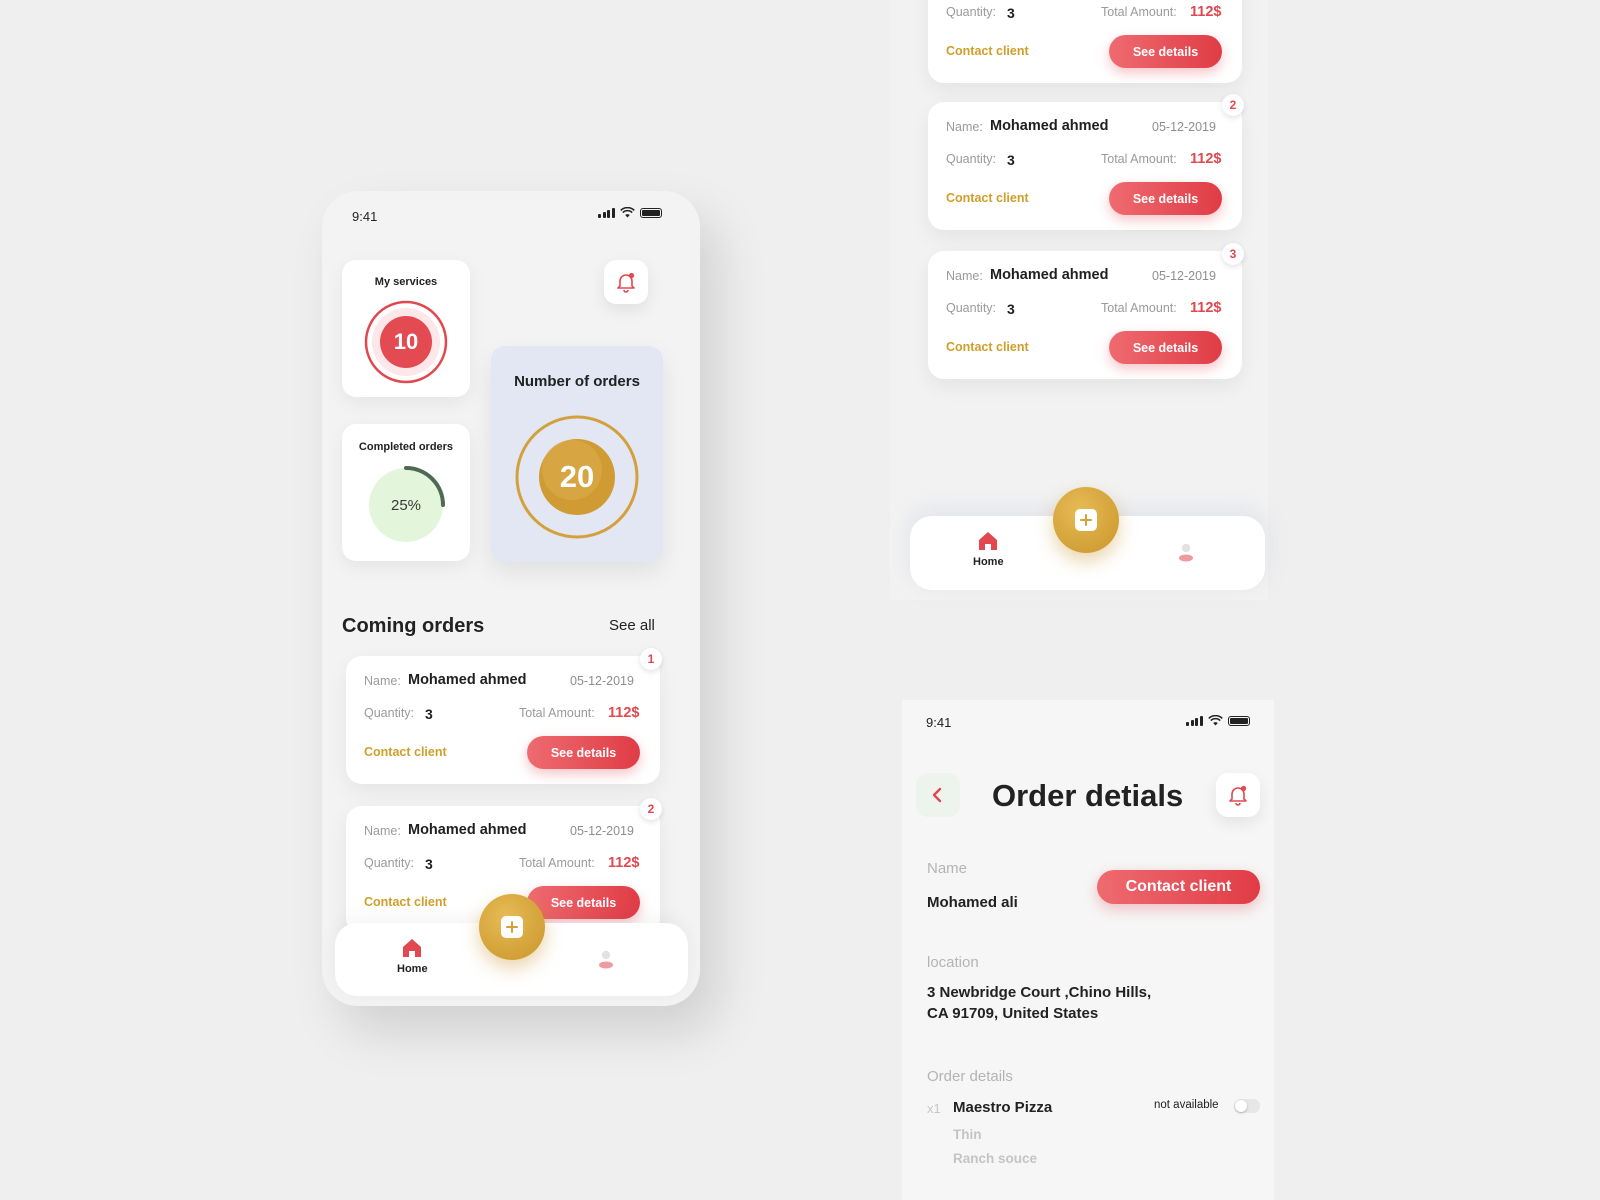 Image resolution: width=1600 pixels, height=1200 pixels. What do you see at coordinates (413, 626) in the screenshot?
I see `coming-orders-title: Coming orders` at bounding box center [413, 626].